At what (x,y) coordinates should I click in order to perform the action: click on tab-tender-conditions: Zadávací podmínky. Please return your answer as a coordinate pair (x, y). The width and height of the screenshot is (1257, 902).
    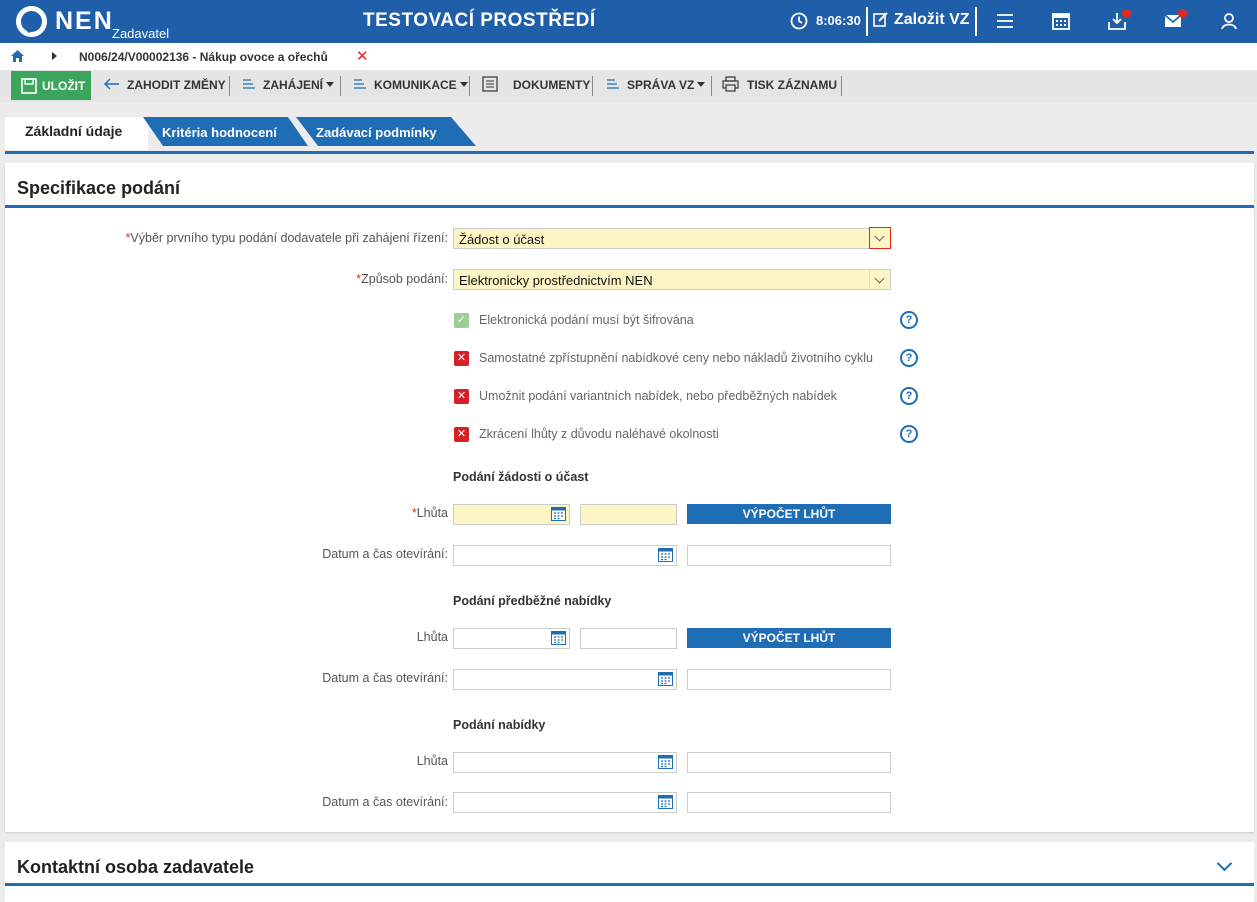
    Looking at the image, I should click on (386, 131).